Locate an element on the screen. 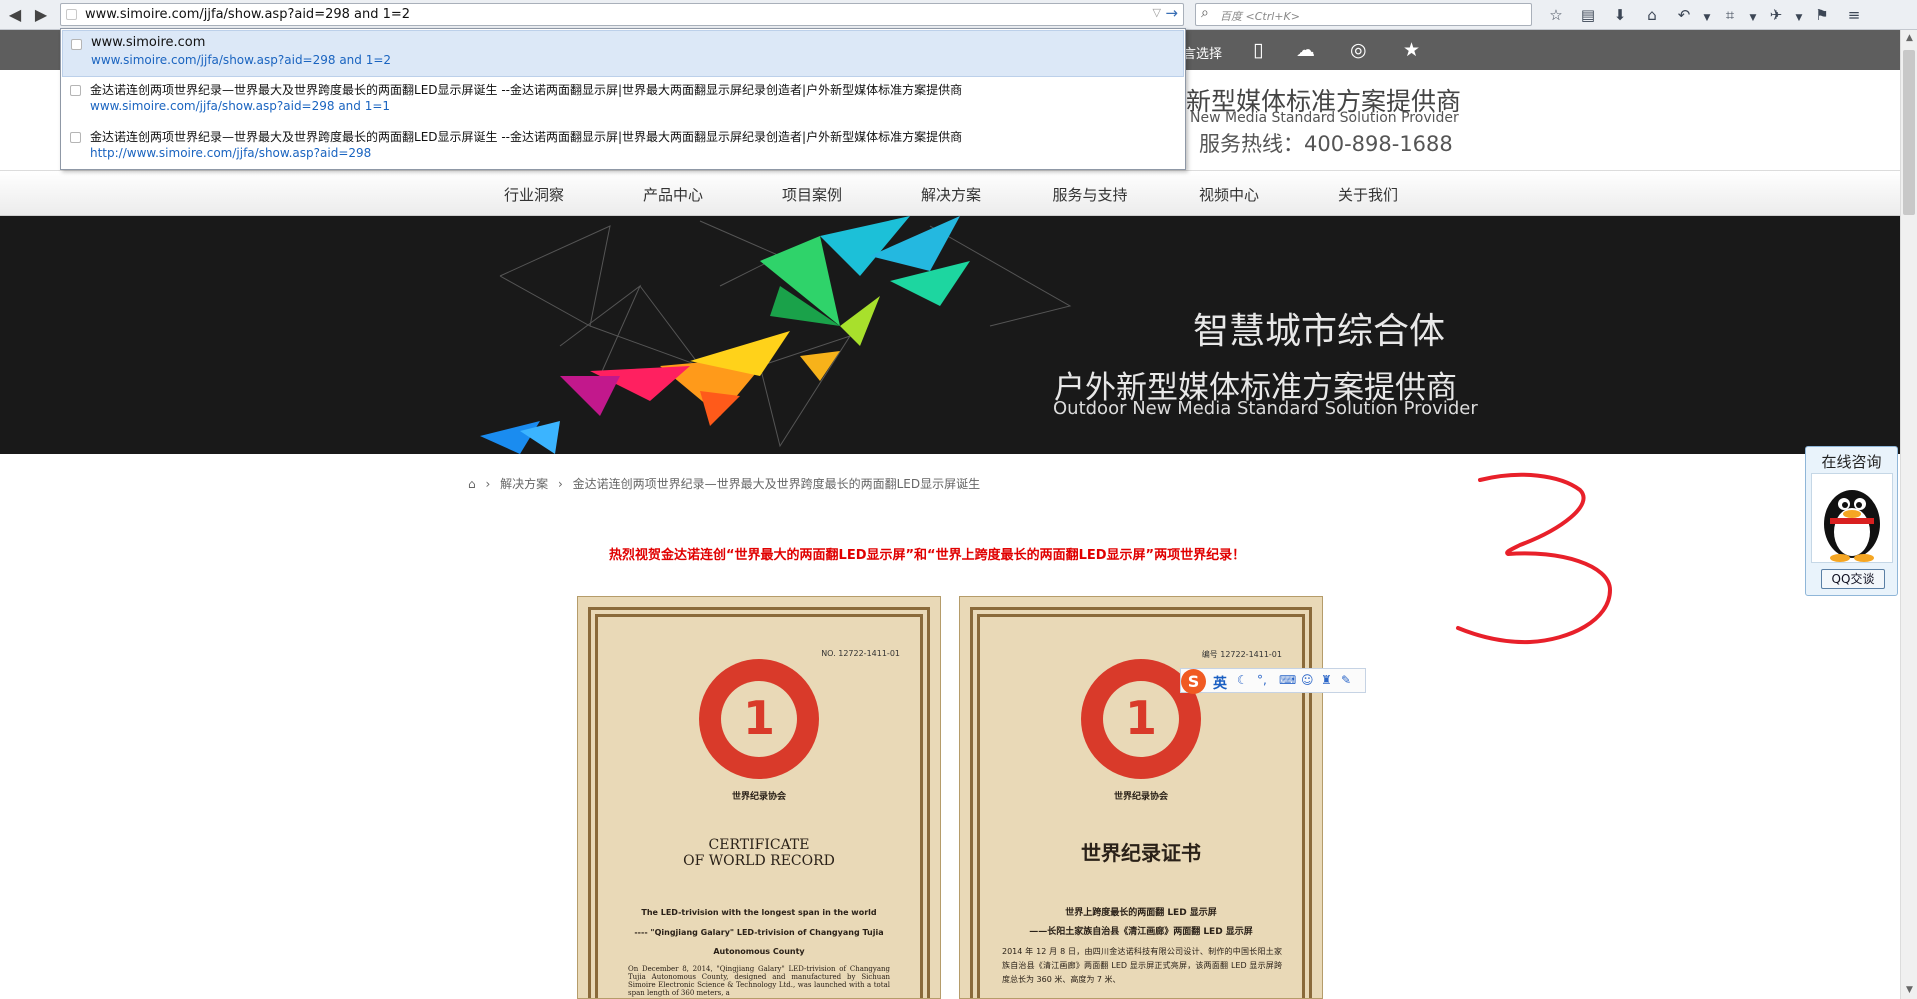 The height and width of the screenshot is (999, 1917). nav-item-insight: 行业洞察 is located at coordinates (534, 194).